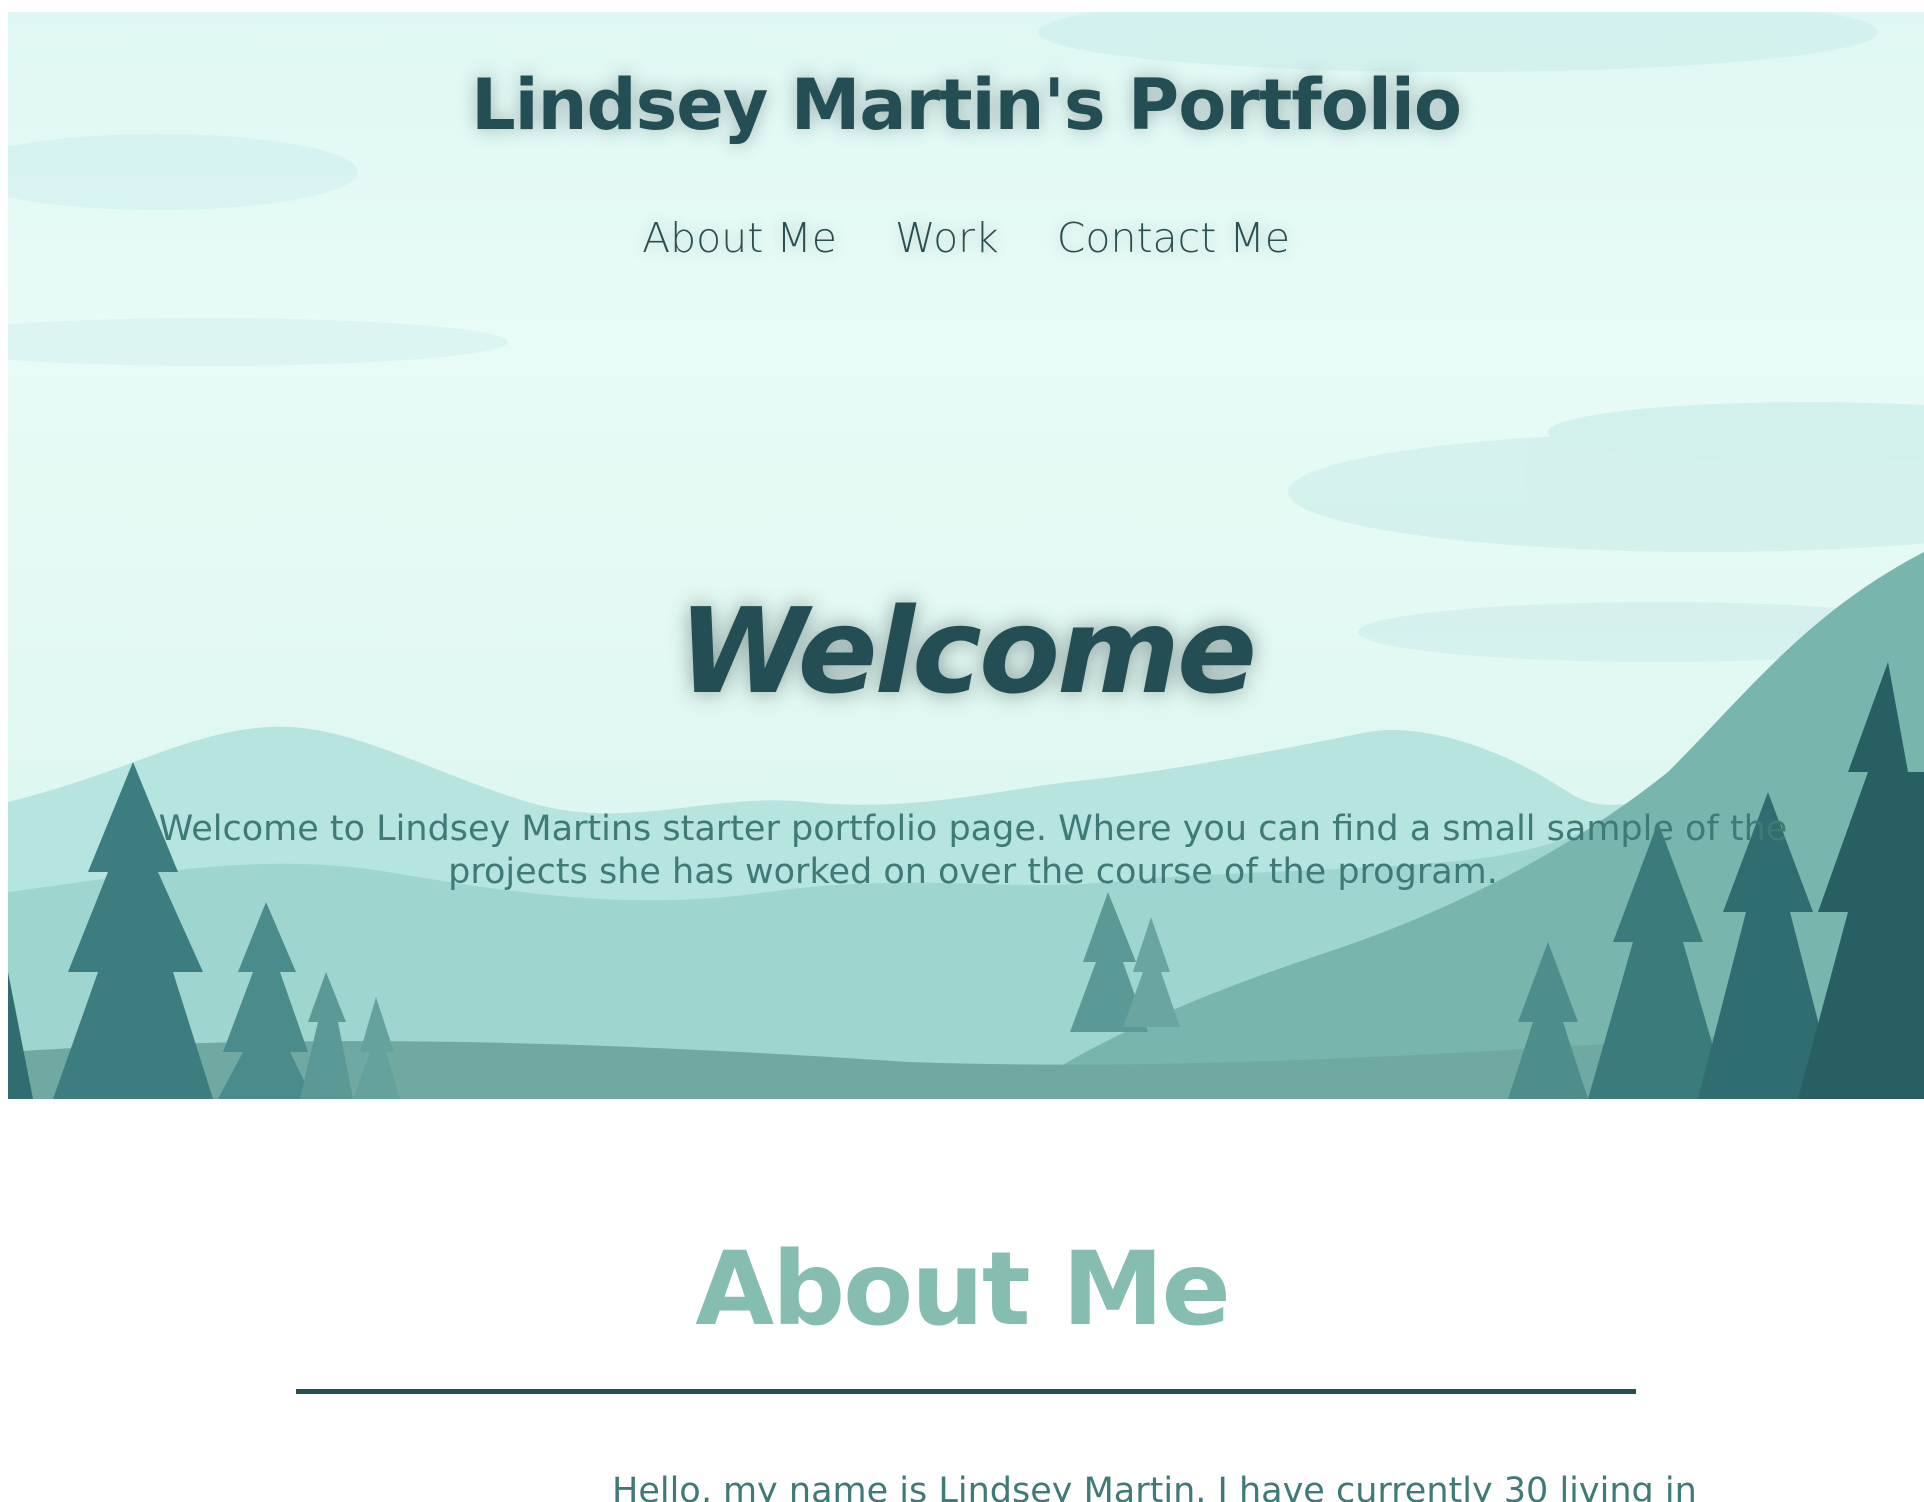 Image resolution: width=1924 pixels, height=1502 pixels. Describe the element at coordinates (966, 1391) in the screenshot. I see `section-divider` at that location.